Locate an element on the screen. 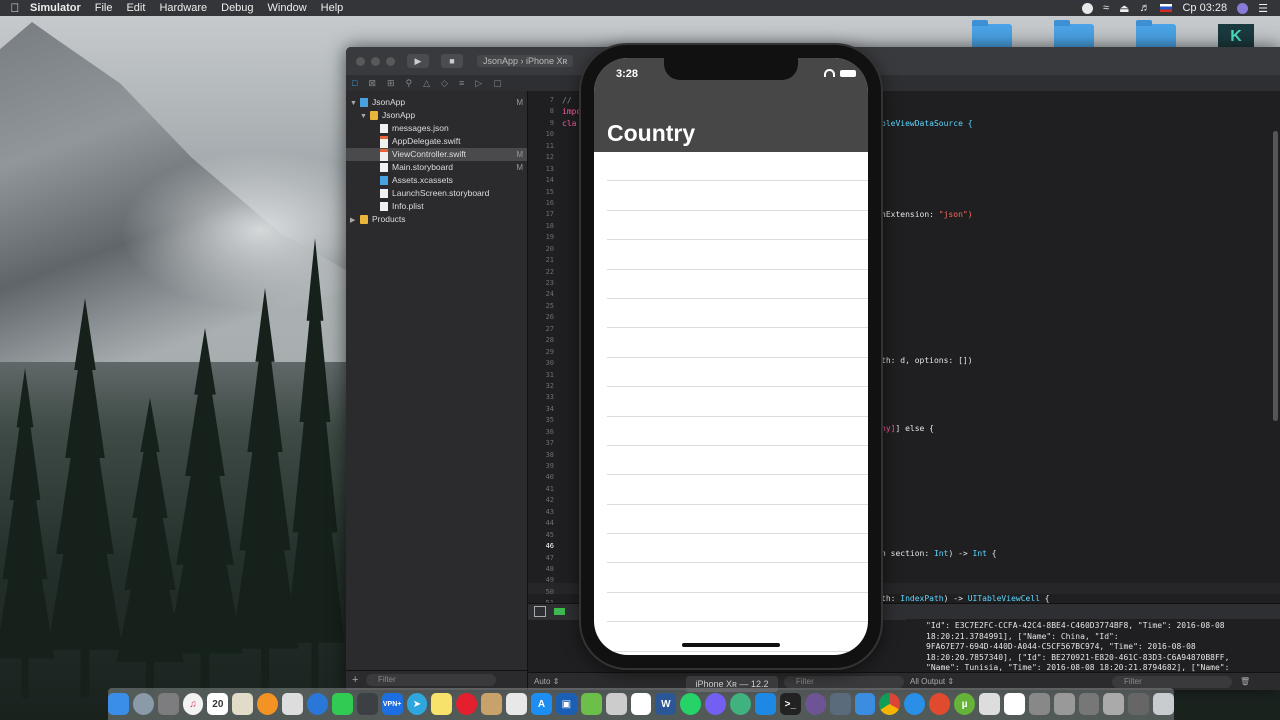  music-icon: ♫ is located at coordinates (193, 704).